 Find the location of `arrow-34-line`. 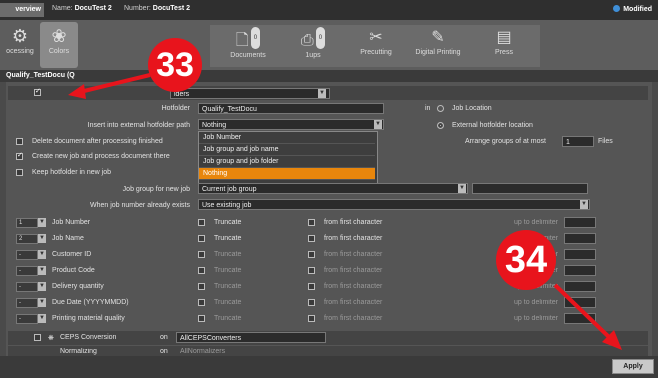

arrow-34-line is located at coordinates (582, 311).